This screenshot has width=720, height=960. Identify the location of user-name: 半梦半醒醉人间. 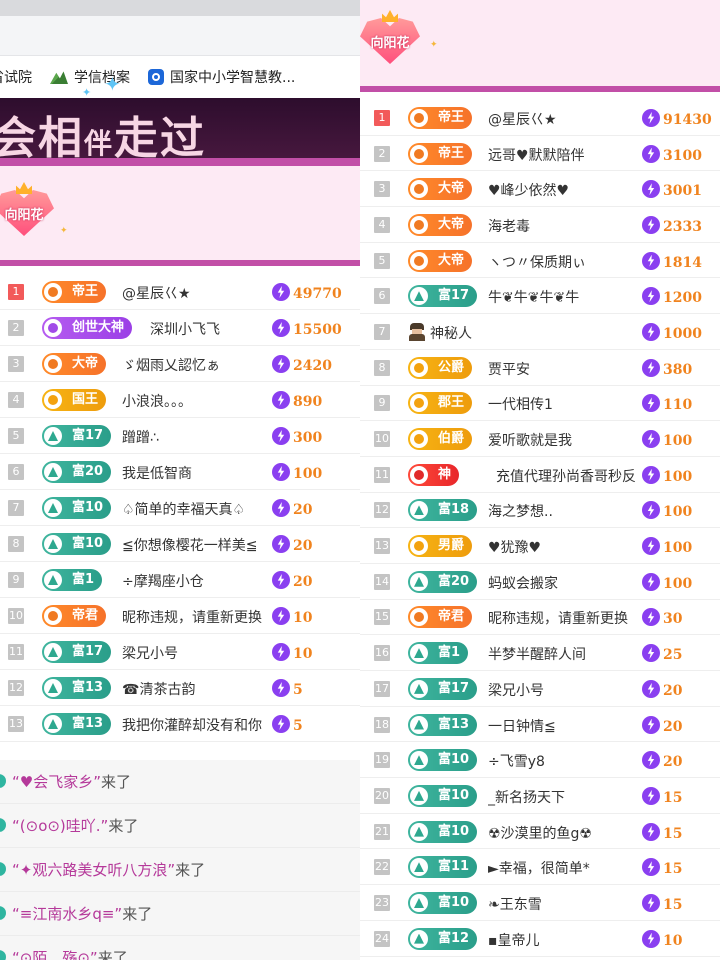
(537, 654).